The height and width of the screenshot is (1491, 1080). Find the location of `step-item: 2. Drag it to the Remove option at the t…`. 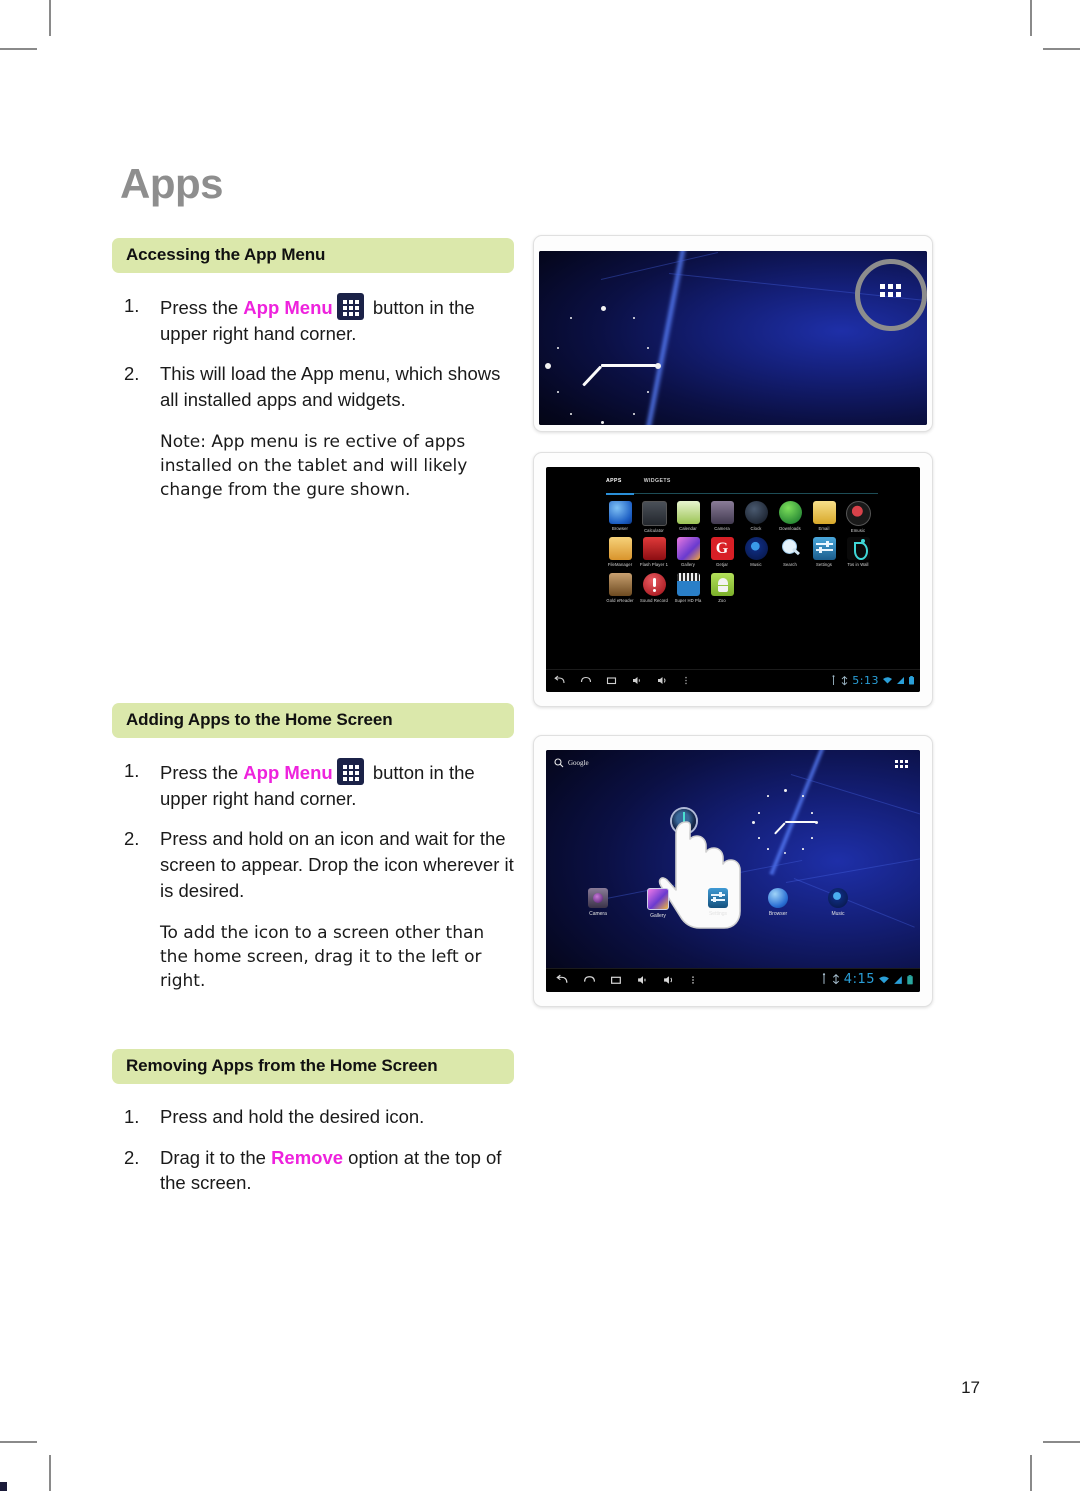

step-item: 2. Drag it to the Remove option at the t… is located at coordinates (313, 1170).